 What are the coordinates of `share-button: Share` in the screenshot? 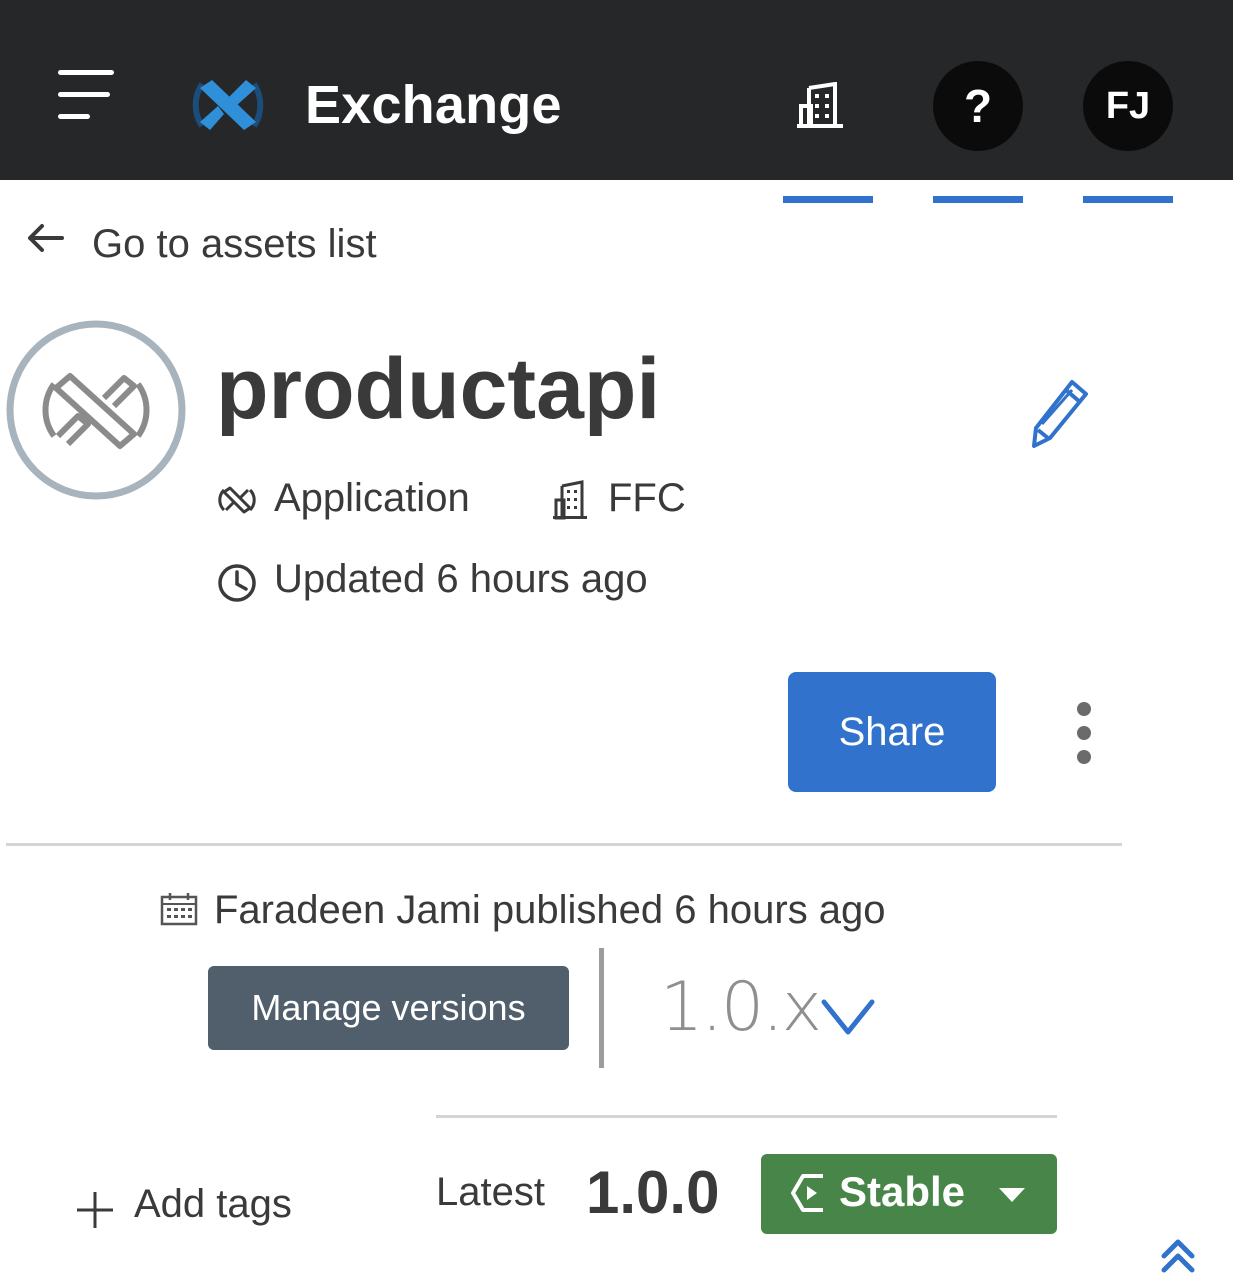 It's located at (892, 732).